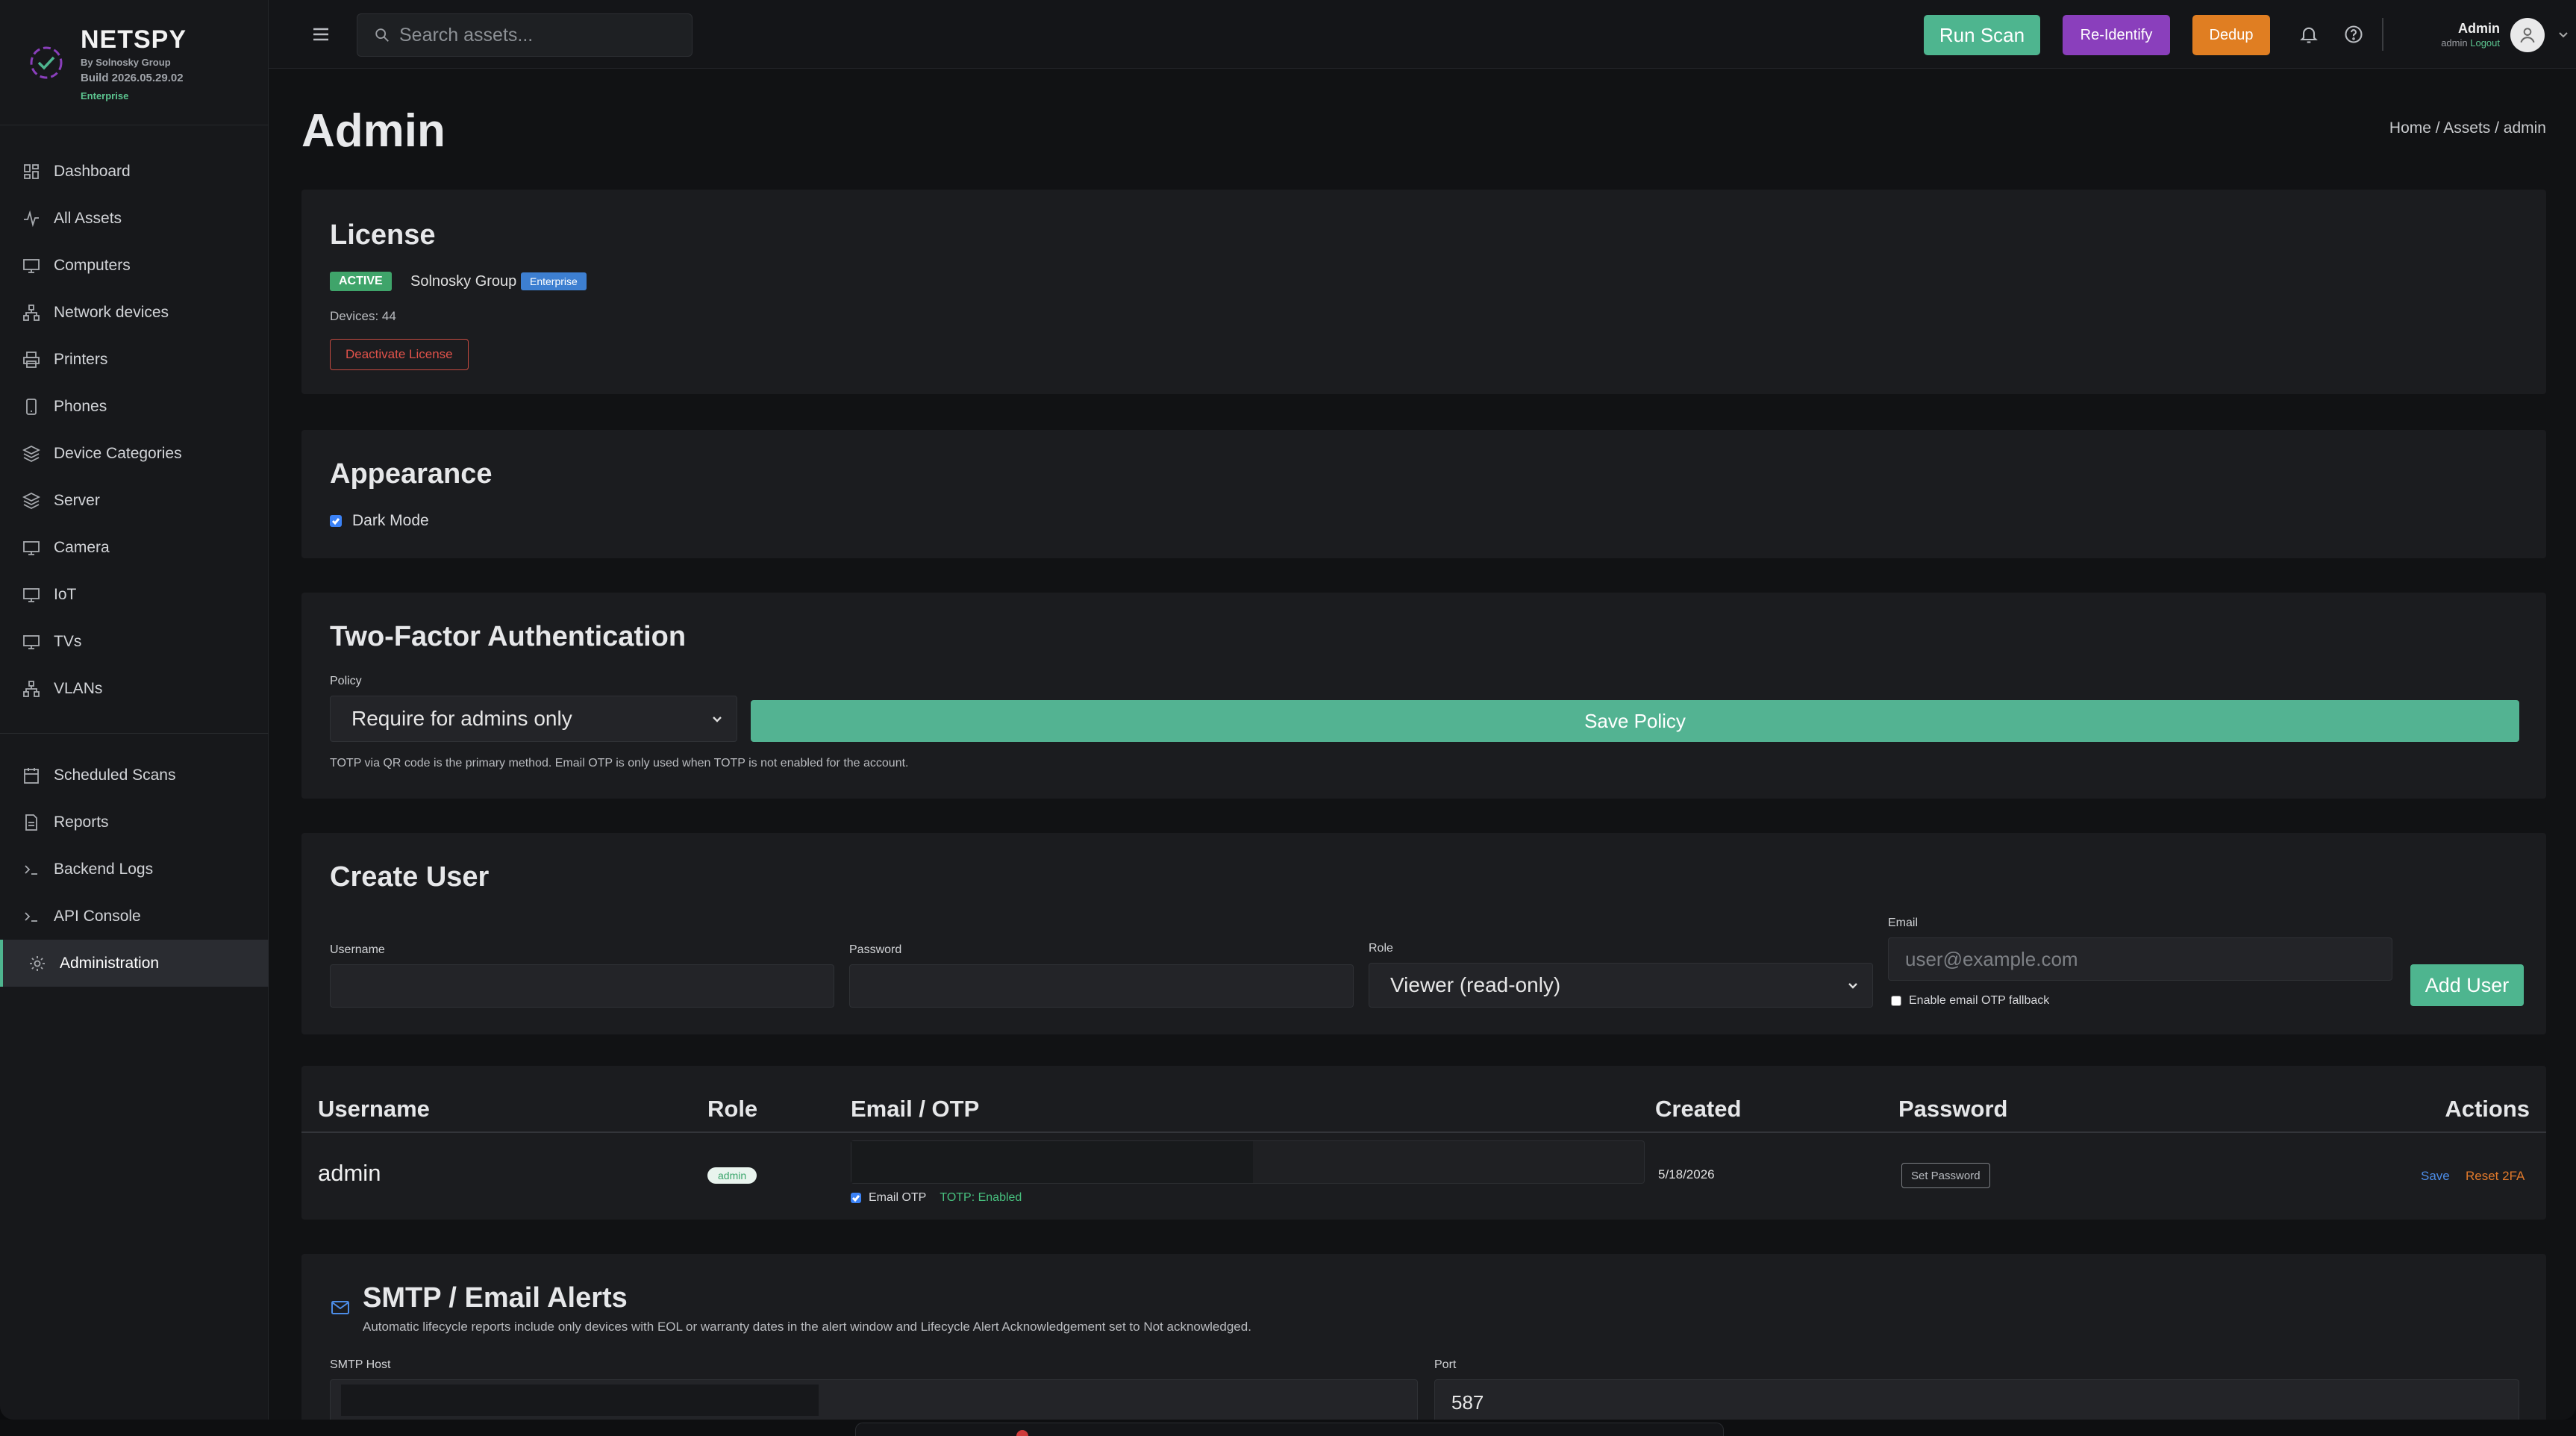 This screenshot has height=1436, width=2576. Describe the element at coordinates (105, 96) in the screenshot. I see `brand-edition: Enterprise` at that location.